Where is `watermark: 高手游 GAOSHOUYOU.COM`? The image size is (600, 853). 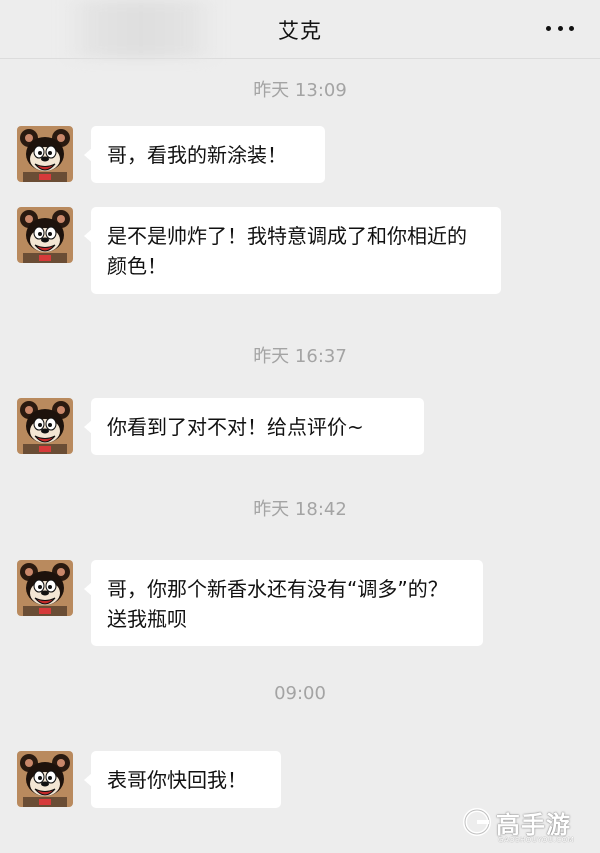
watermark: 高手游 GAOSHOUYOU.COM is located at coordinates (527, 826).